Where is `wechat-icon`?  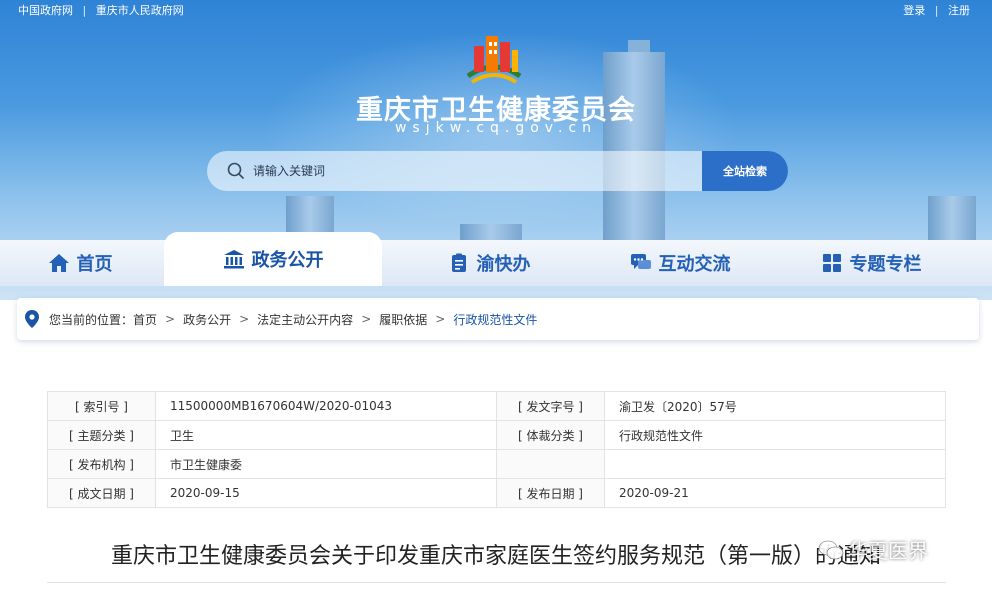
wechat-icon is located at coordinates (831, 549).